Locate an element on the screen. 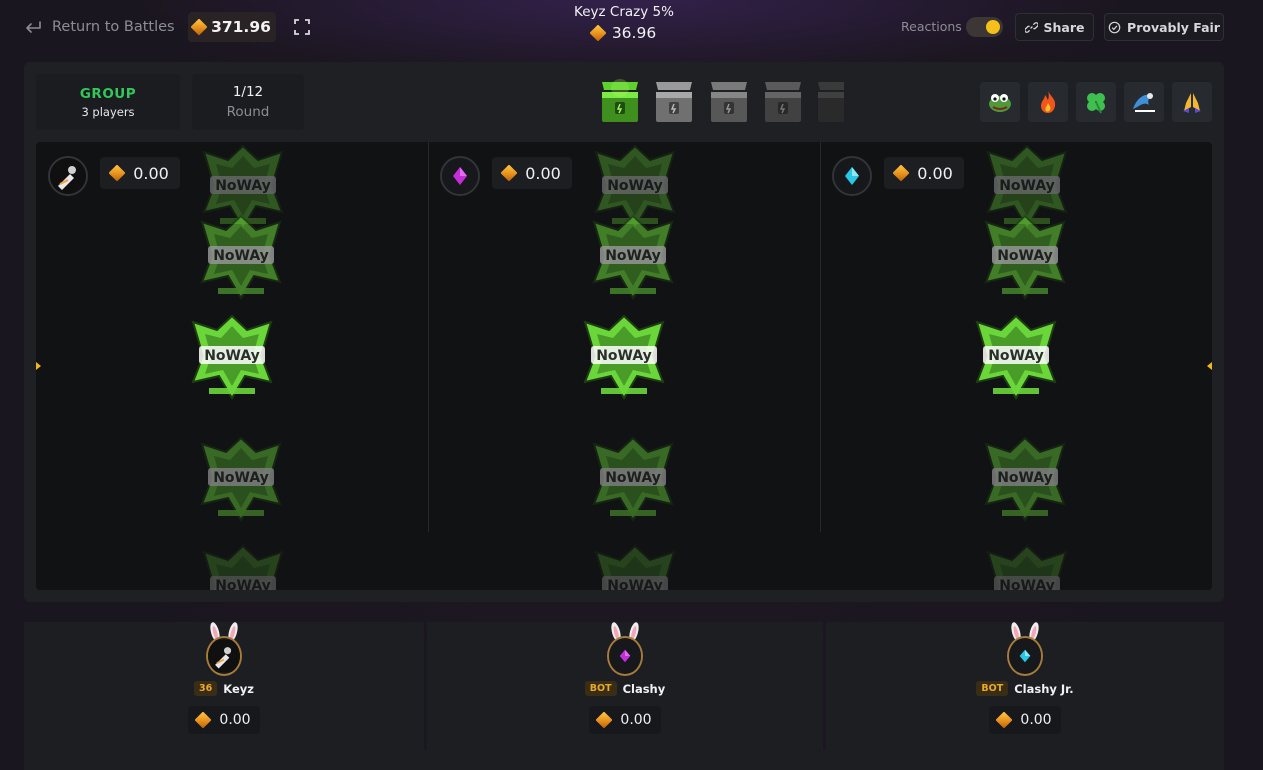 Image resolution: width=1263 pixels, height=770 pixels. case-item-active is located at coordinates (620, 102).